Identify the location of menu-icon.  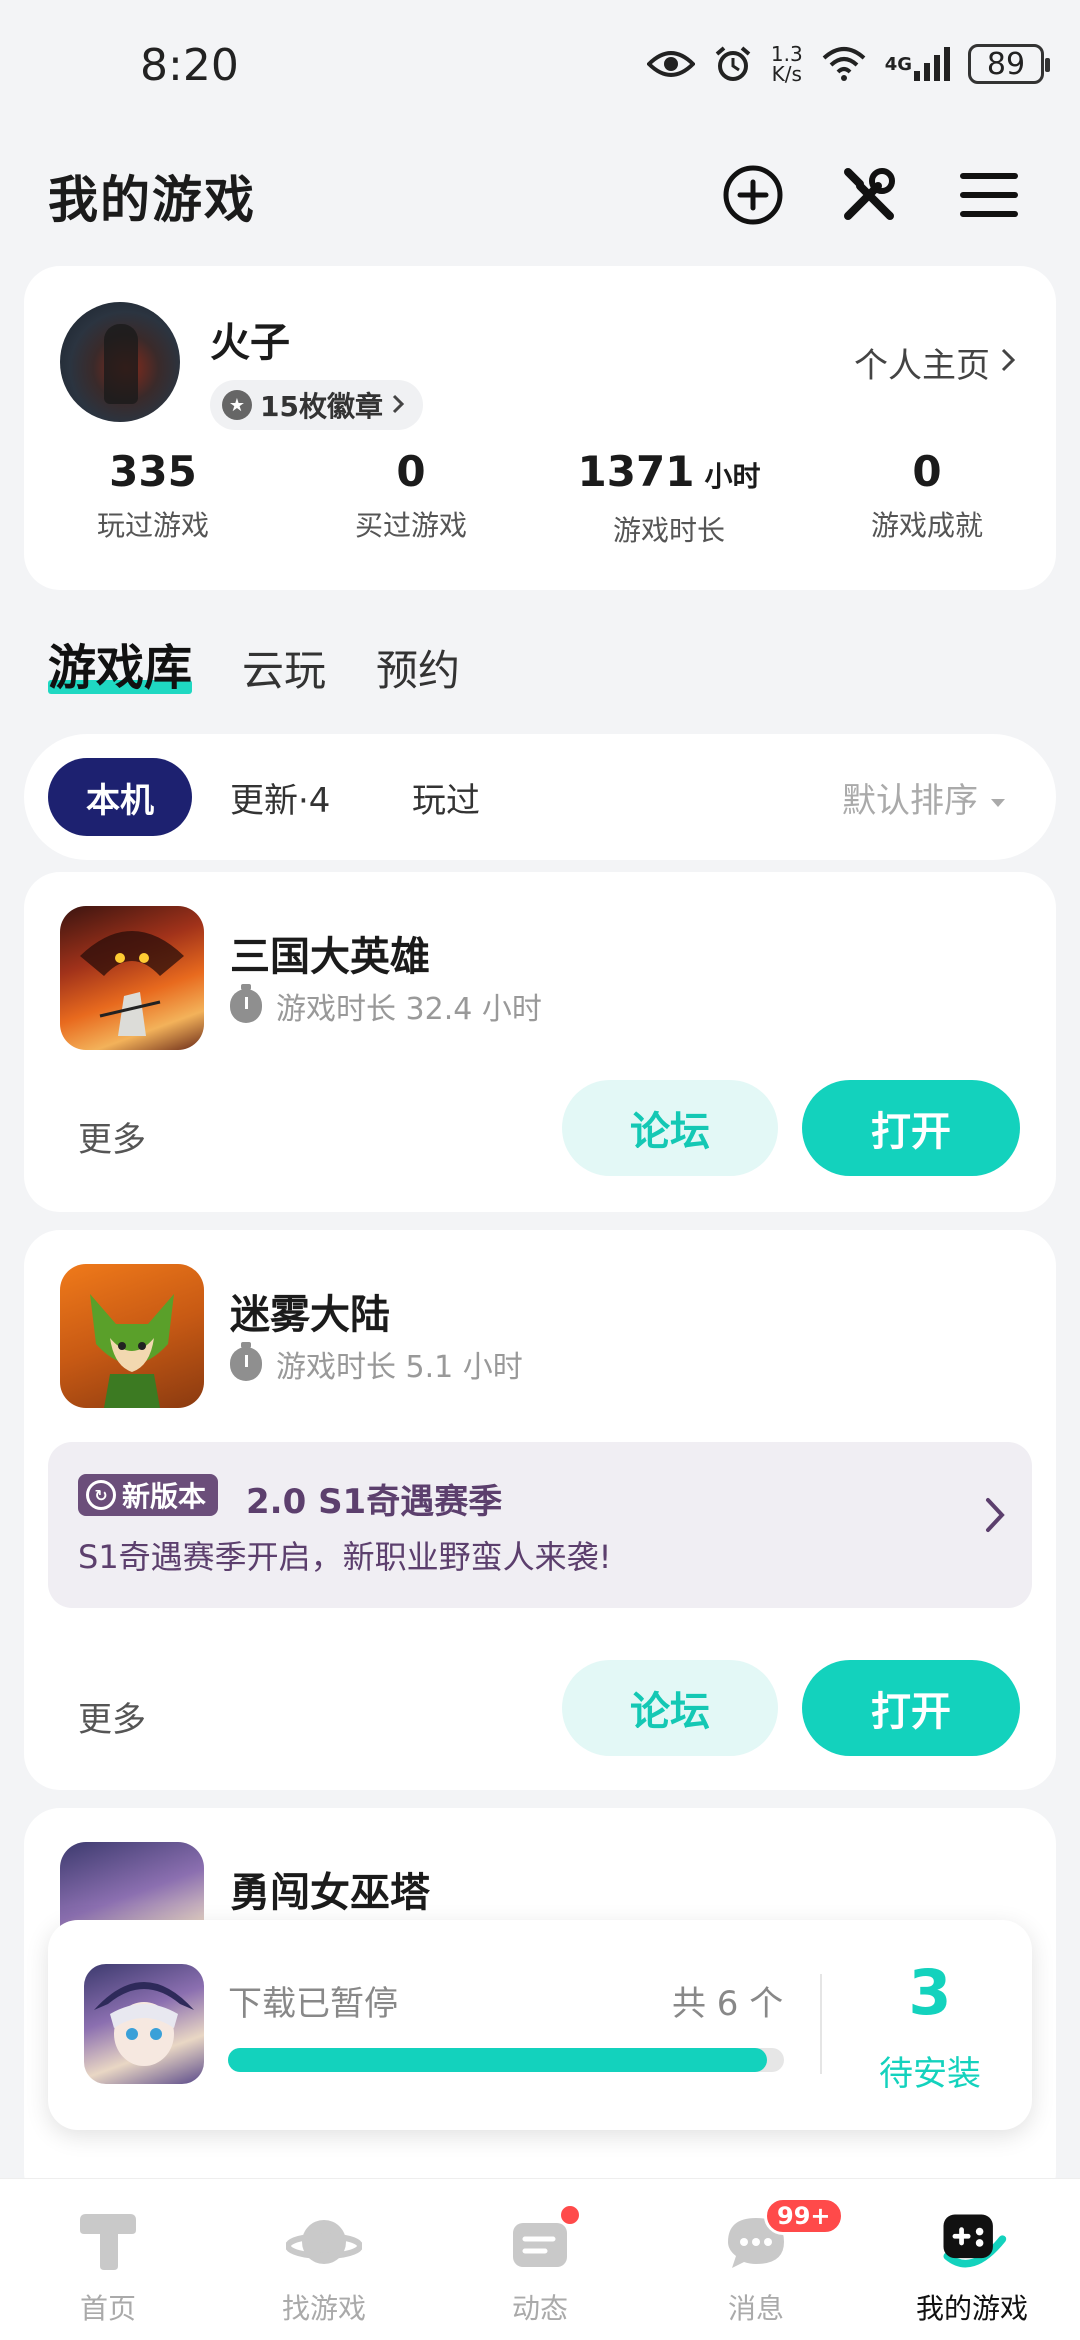
(989, 195).